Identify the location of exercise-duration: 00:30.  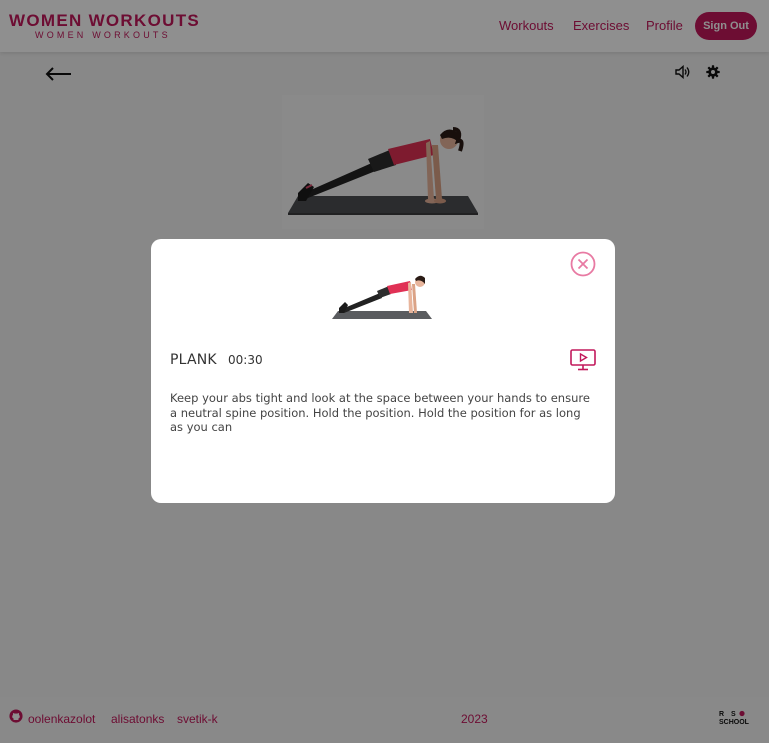
(245, 360).